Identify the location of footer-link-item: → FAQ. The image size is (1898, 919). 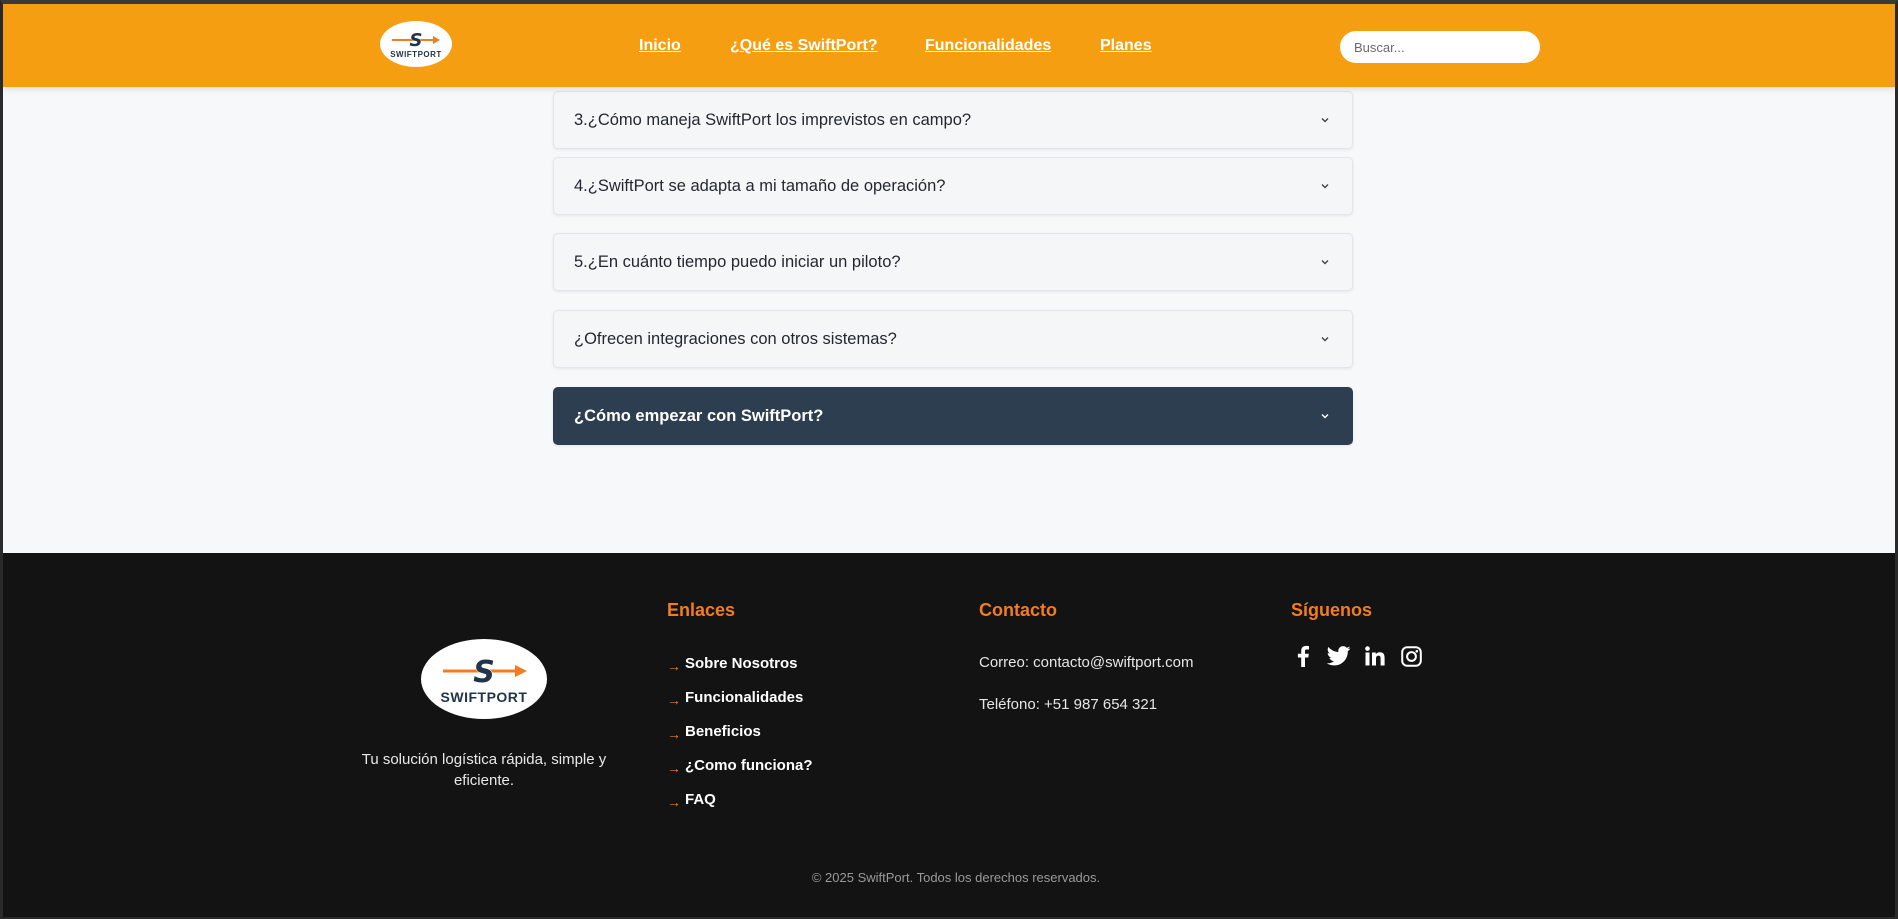
(740, 808).